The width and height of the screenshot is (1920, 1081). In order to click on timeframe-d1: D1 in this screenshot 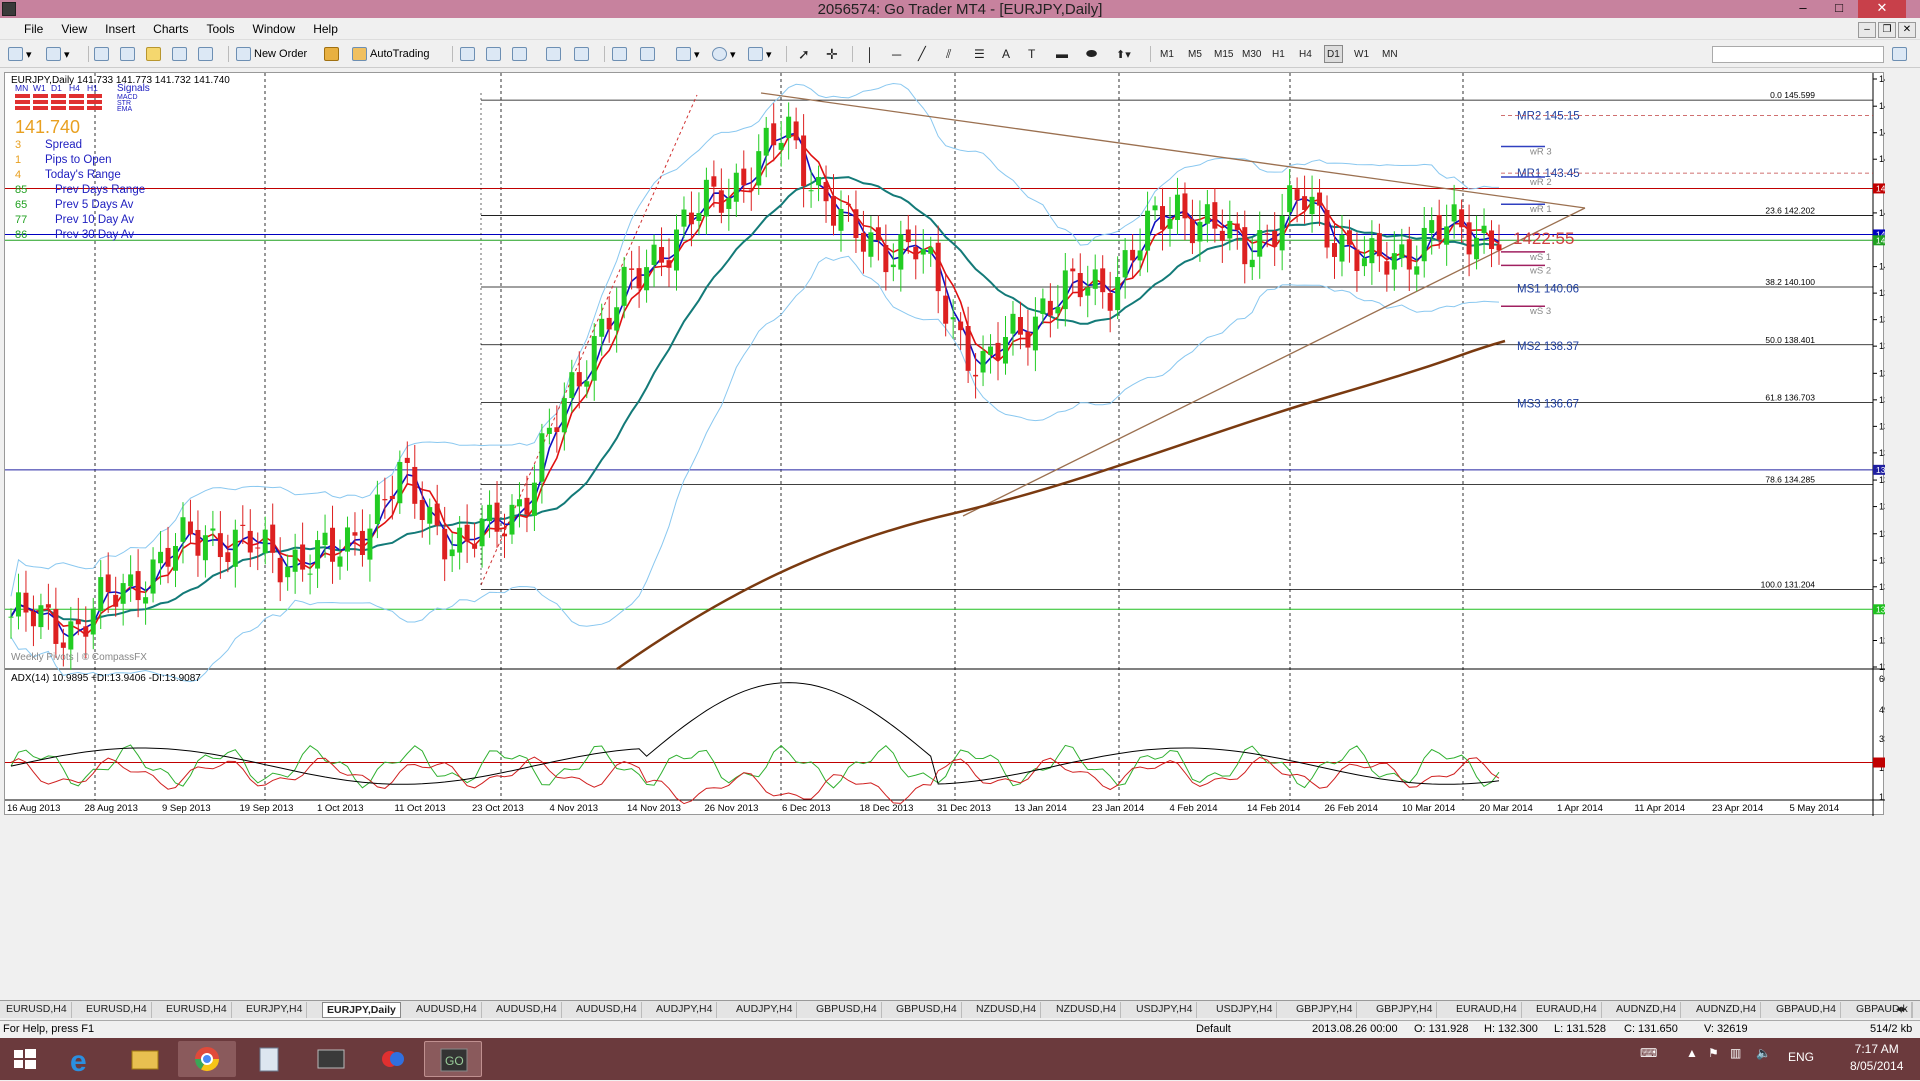, I will do `click(1333, 54)`.